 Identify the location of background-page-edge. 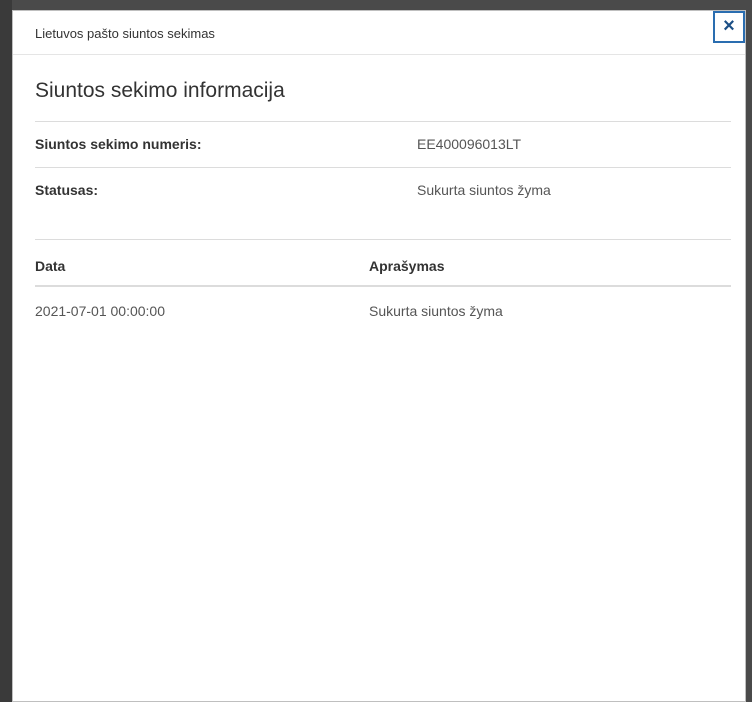
(6, 351).